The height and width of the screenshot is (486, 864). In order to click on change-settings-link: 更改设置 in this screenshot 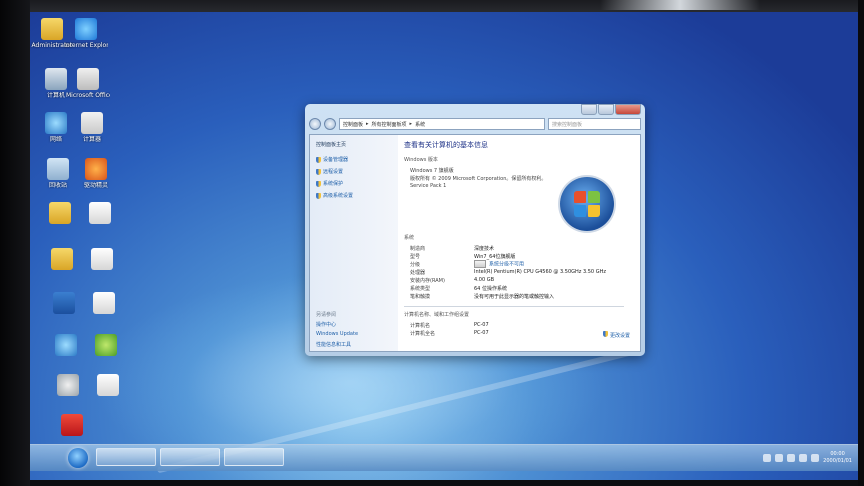, I will do `click(616, 335)`.